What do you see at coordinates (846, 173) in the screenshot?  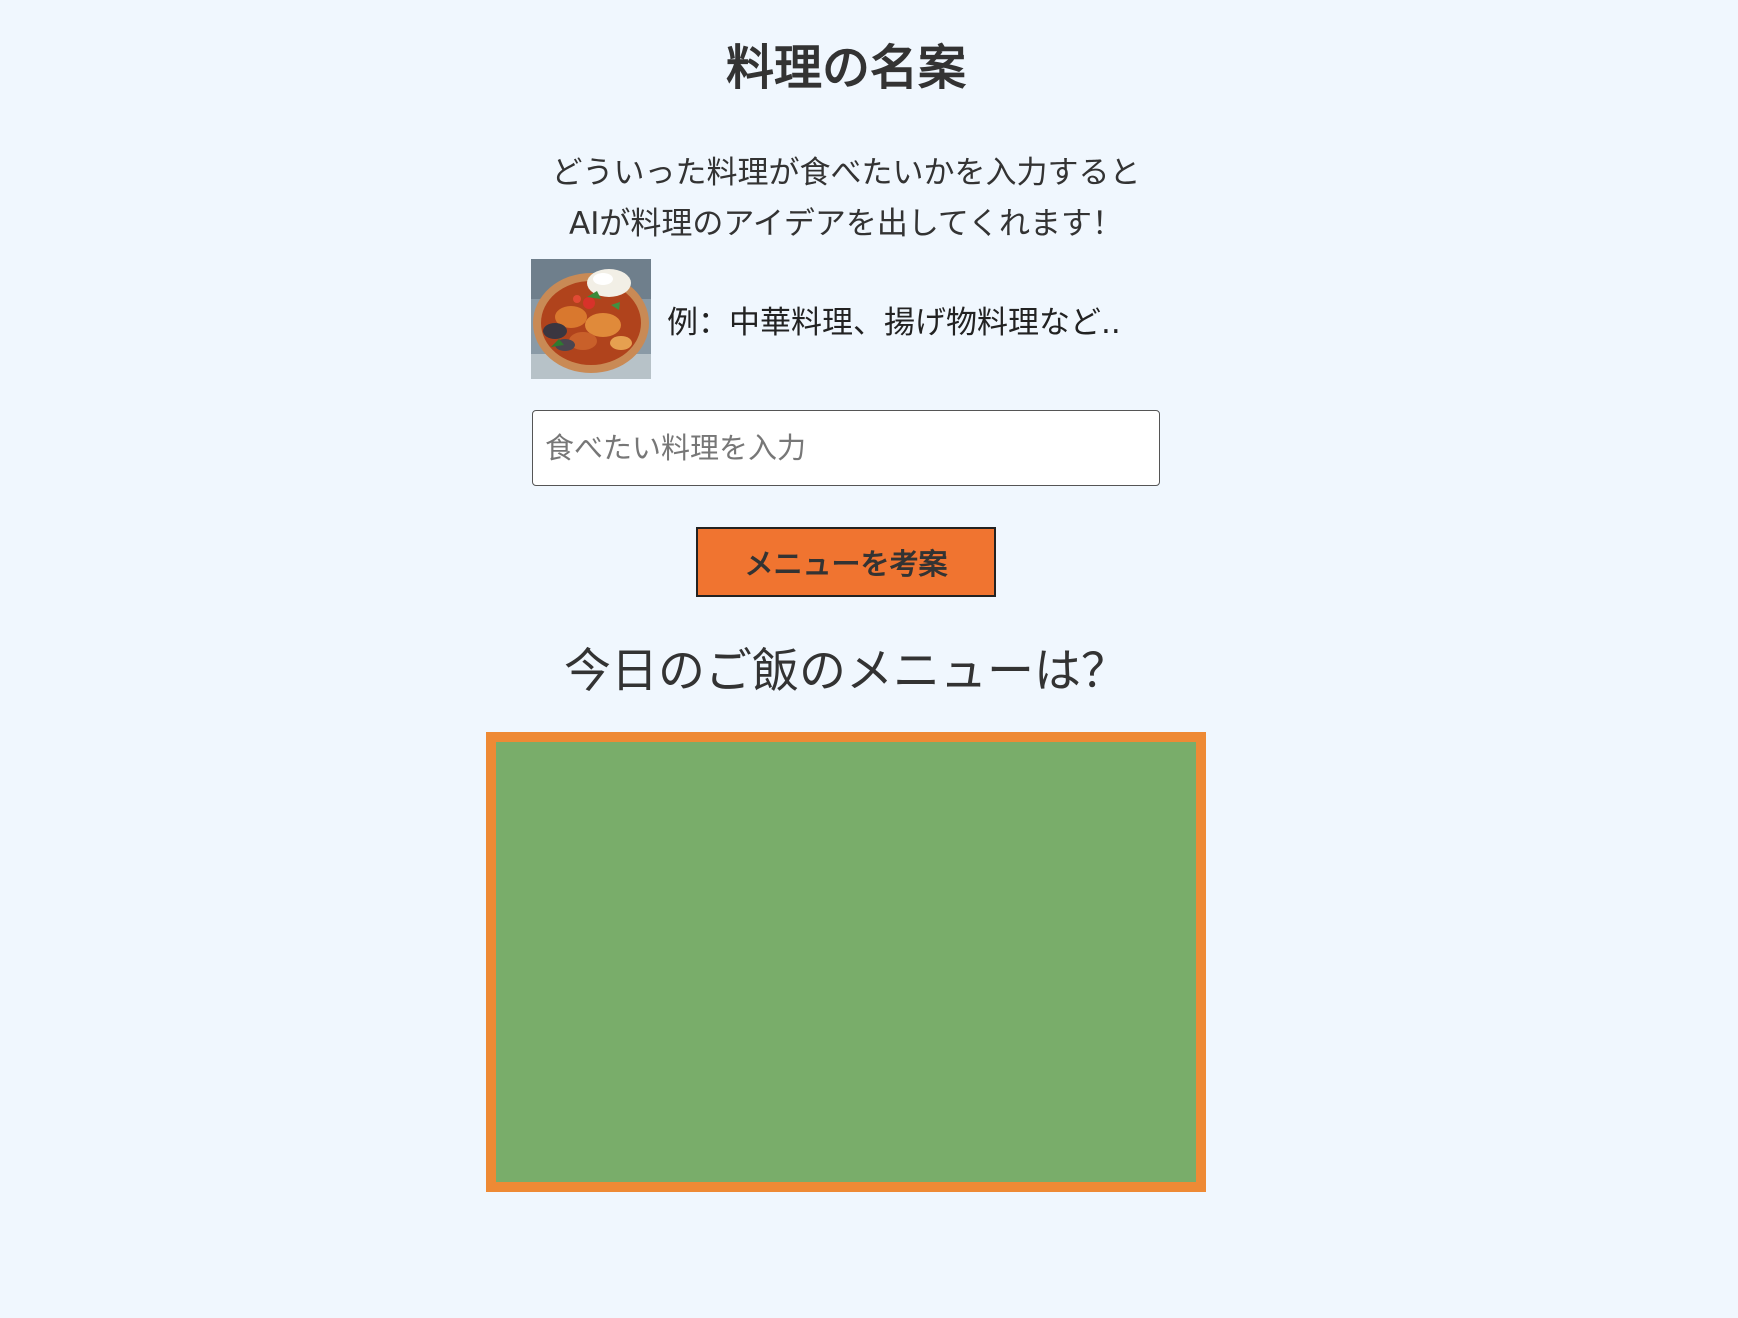 I see `description-line-1: どういった料理が食べたいかを入力すると` at bounding box center [846, 173].